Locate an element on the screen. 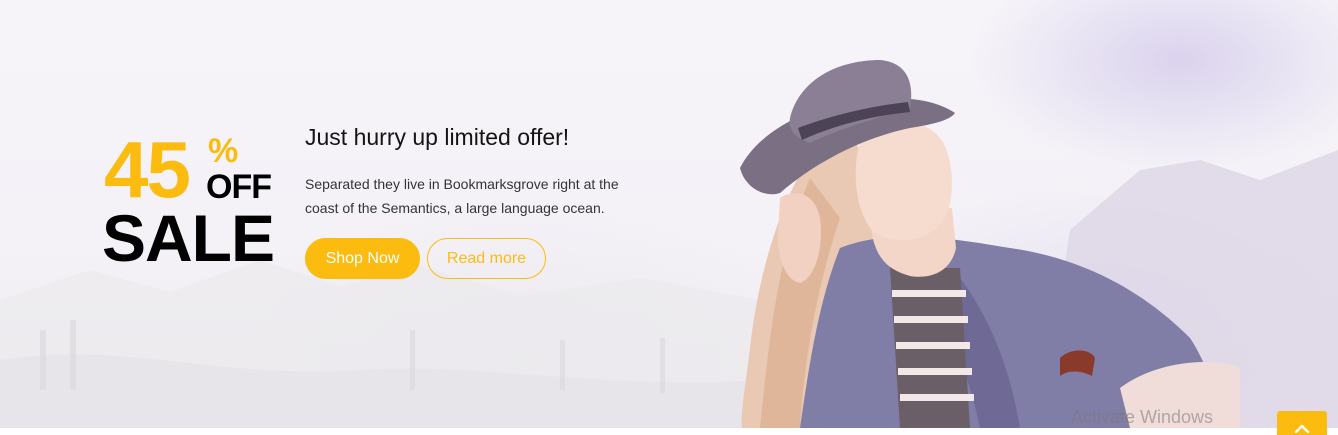  chevron-up-icon is located at coordinates (1302, 428).